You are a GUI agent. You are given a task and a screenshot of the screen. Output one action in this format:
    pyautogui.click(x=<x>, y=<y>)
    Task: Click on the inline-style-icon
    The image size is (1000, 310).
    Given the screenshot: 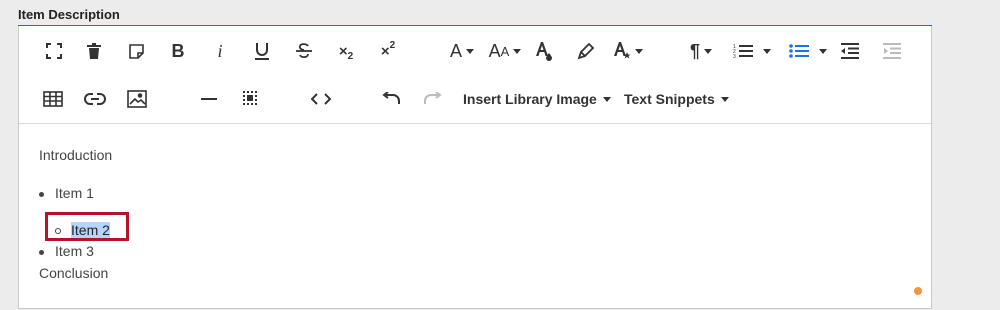 What is the action you would take?
    pyautogui.click(x=628, y=51)
    